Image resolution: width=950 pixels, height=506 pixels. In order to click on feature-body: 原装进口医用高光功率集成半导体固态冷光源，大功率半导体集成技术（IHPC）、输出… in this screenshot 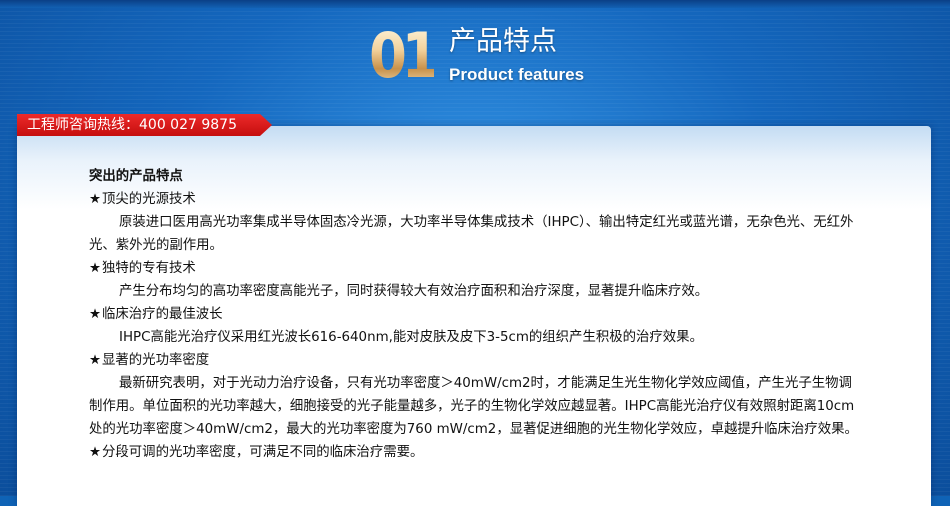, I will do `click(471, 234)`.